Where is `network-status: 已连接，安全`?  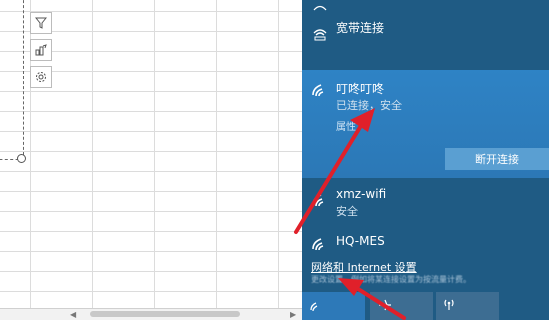
network-status: 已连接，安全 is located at coordinates (369, 105).